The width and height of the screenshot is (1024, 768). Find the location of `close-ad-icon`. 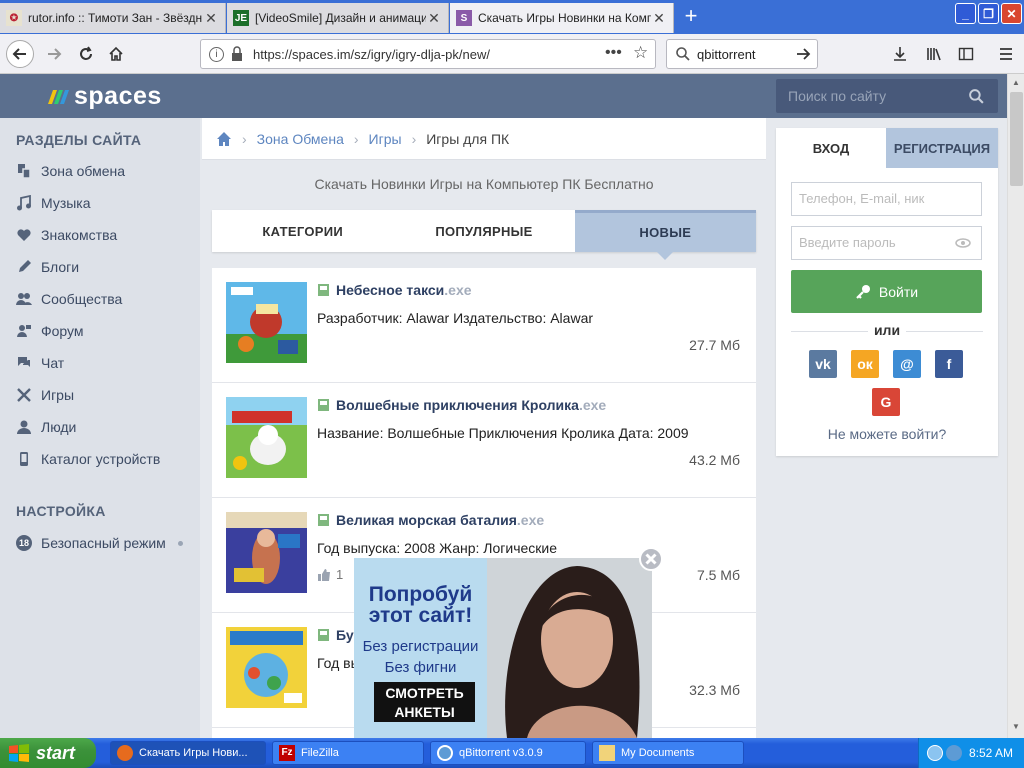

close-ad-icon is located at coordinates (651, 559).